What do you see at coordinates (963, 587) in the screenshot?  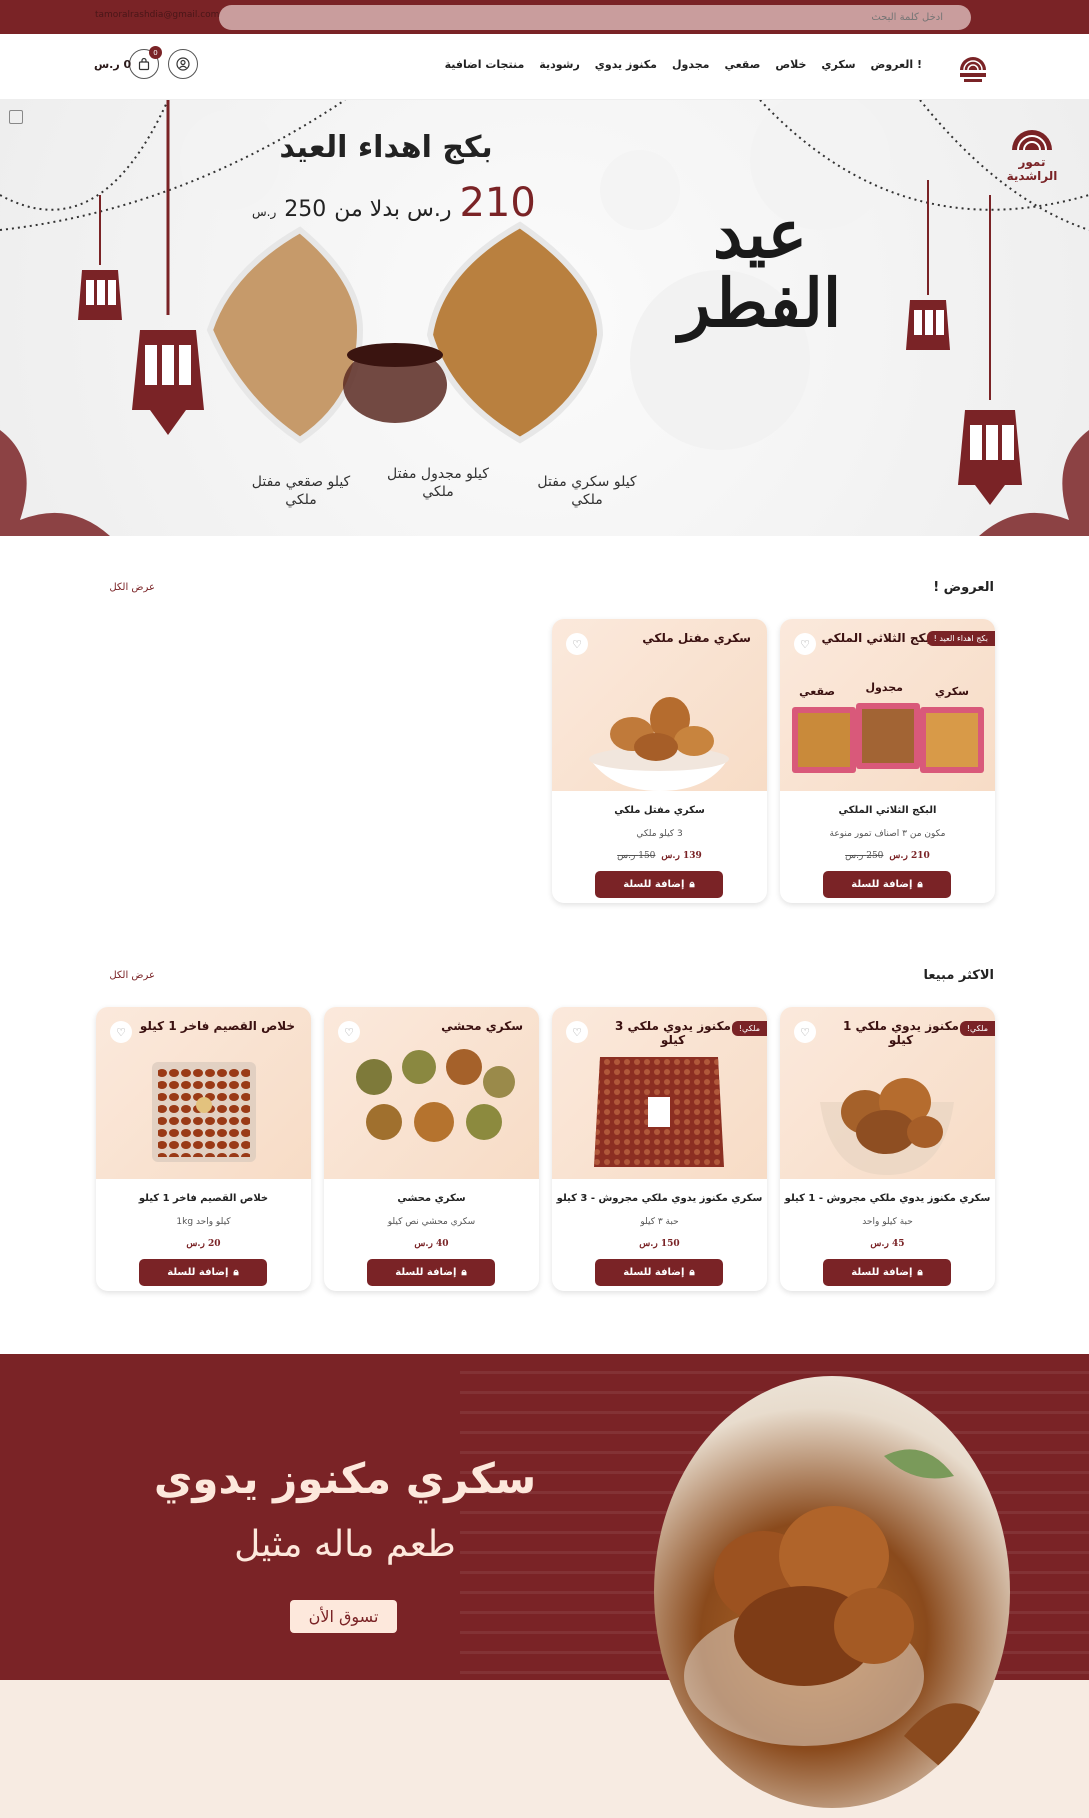 I see `offers-section-title: العروض !` at bounding box center [963, 587].